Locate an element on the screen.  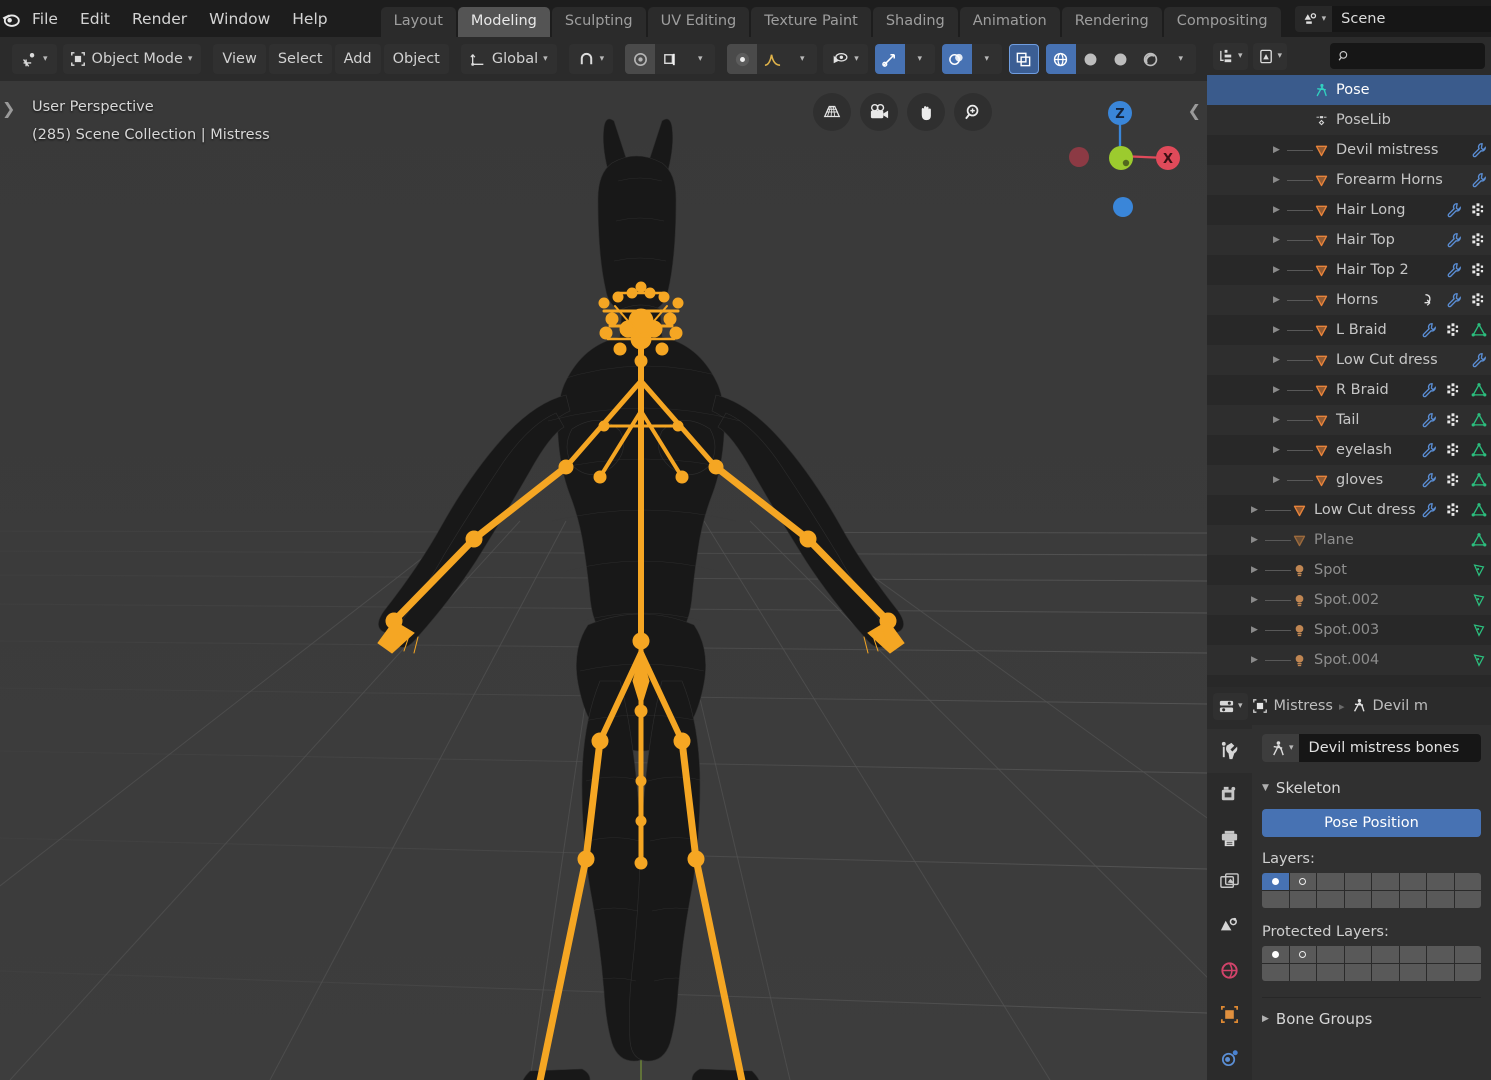
outliner-row: ▶ Hair Long is located at coordinates (1349, 210).